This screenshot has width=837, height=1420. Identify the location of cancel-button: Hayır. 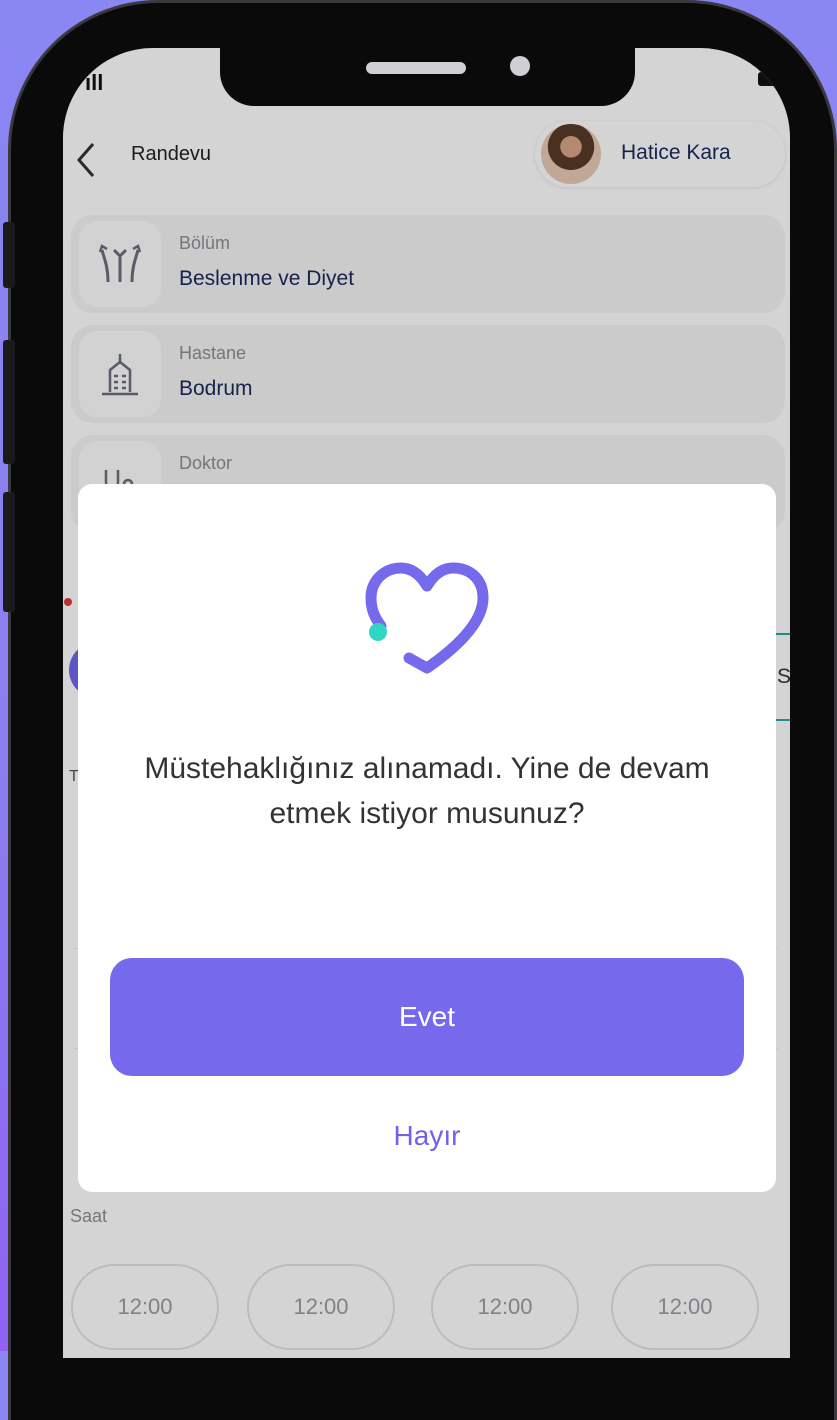
(427, 1136).